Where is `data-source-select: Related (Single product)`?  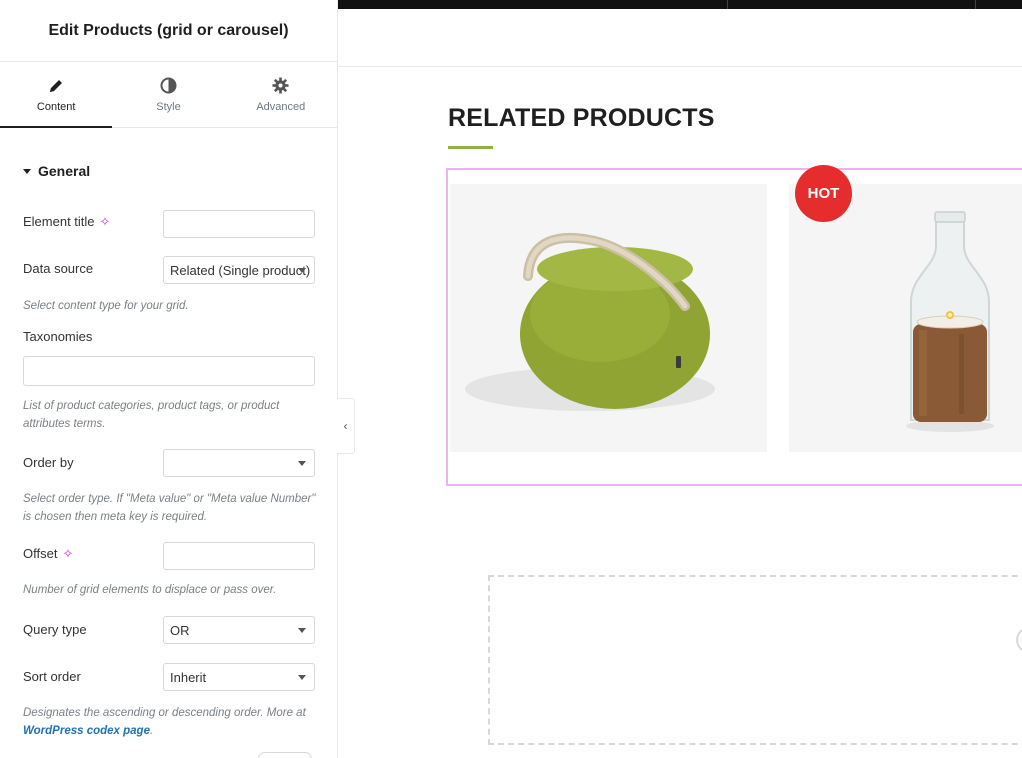 data-source-select: Related (Single product) is located at coordinates (239, 270).